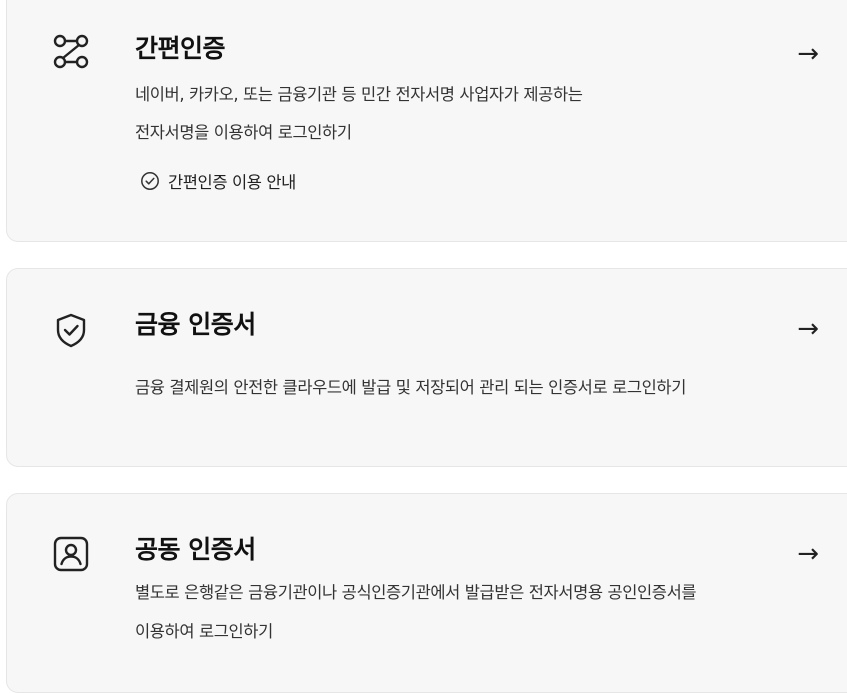  What do you see at coordinates (150, 181) in the screenshot?
I see `check-circle-icon` at bounding box center [150, 181].